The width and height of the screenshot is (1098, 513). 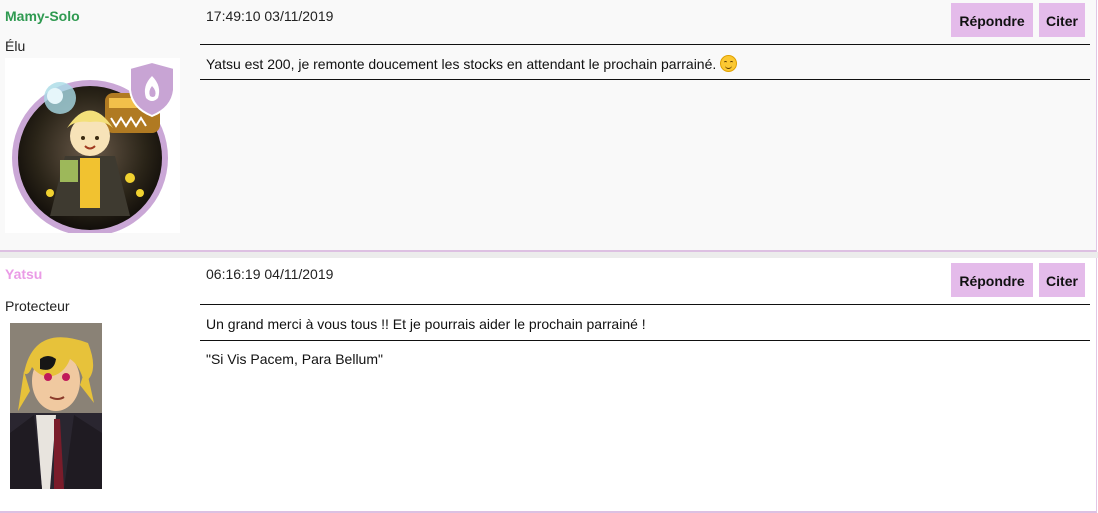 I want to click on smiling-face-icon, so click(x=729, y=63).